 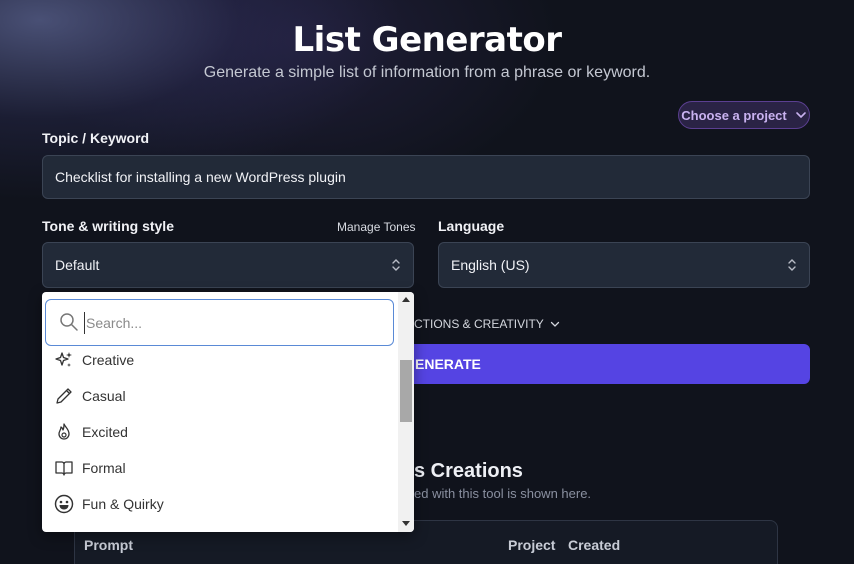 I want to click on search-icon, so click(x=69, y=322).